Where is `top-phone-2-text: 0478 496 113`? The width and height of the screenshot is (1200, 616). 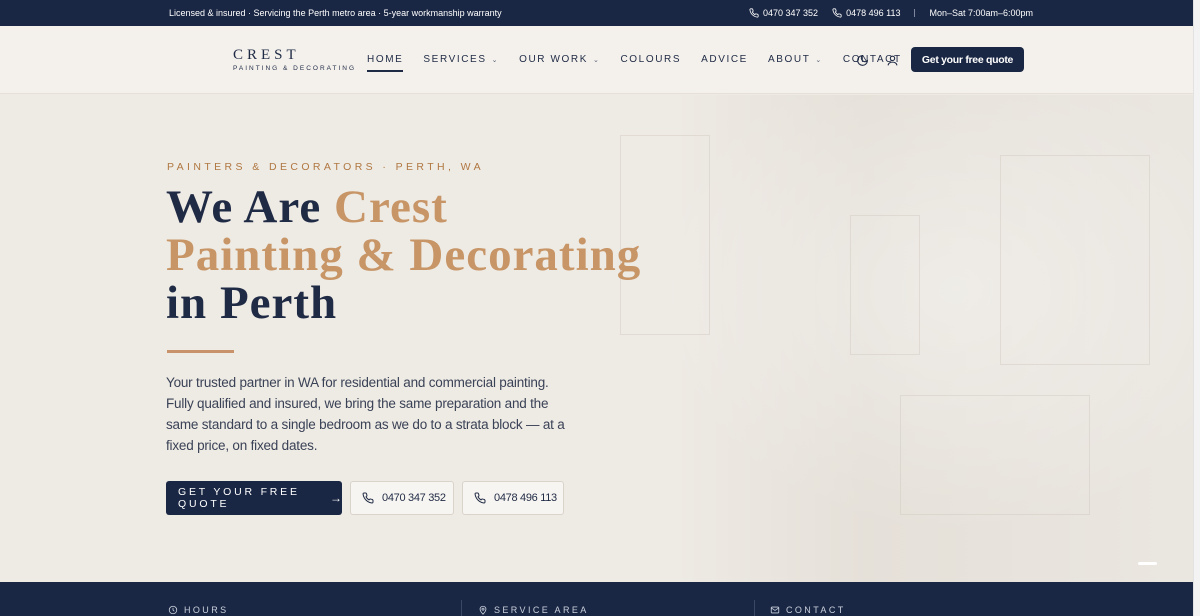 top-phone-2-text: 0478 496 113 is located at coordinates (873, 13).